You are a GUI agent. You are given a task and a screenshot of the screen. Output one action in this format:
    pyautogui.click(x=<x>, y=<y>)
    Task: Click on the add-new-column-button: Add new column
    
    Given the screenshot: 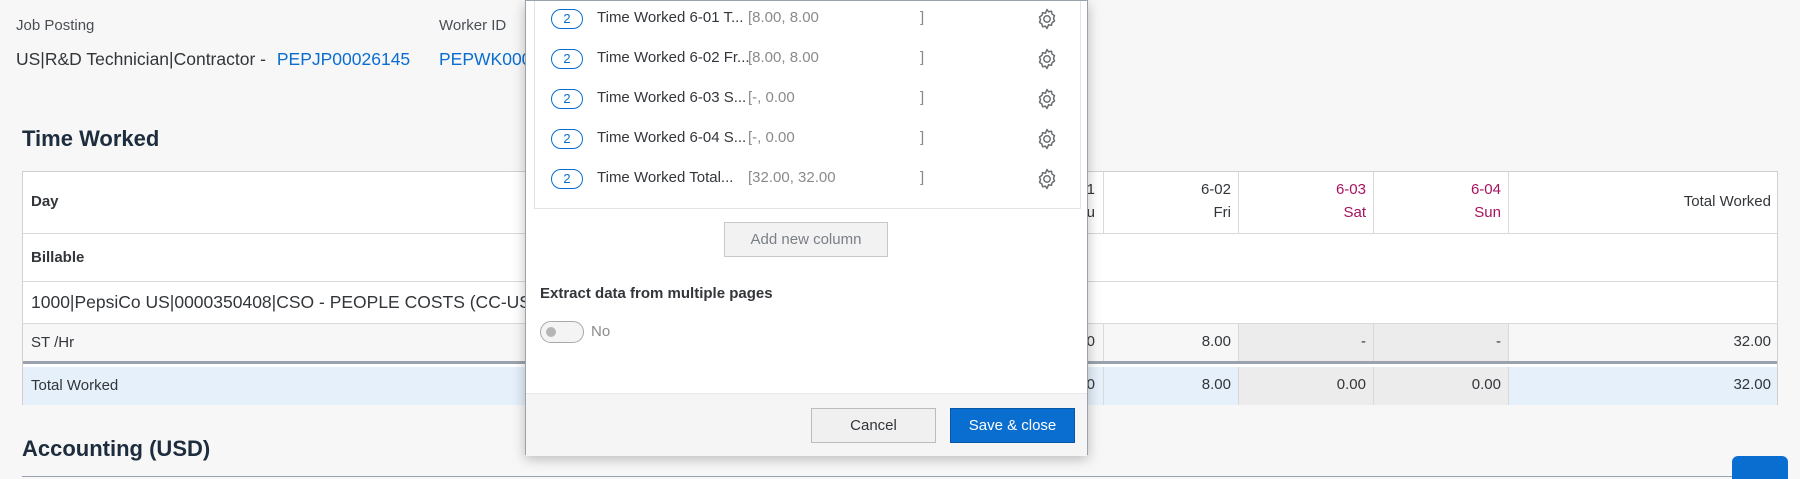 What is the action you would take?
    pyautogui.click(x=806, y=239)
    